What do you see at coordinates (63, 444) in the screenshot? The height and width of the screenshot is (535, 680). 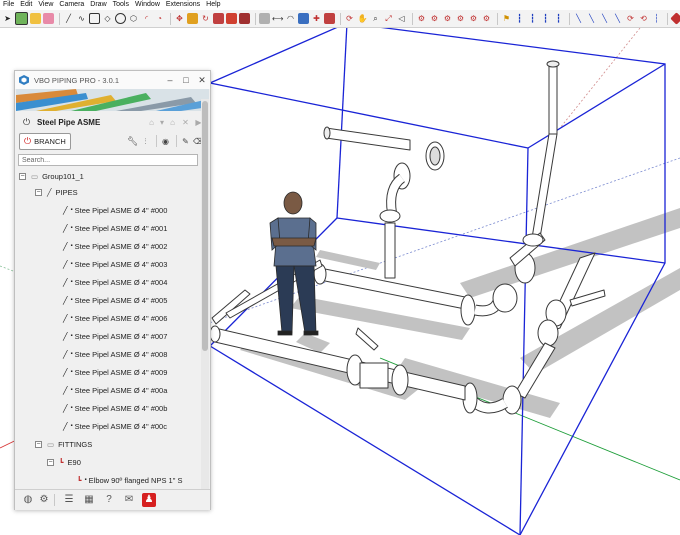 I see `tree-row-fittings: − ▭ FITTINGS` at bounding box center [63, 444].